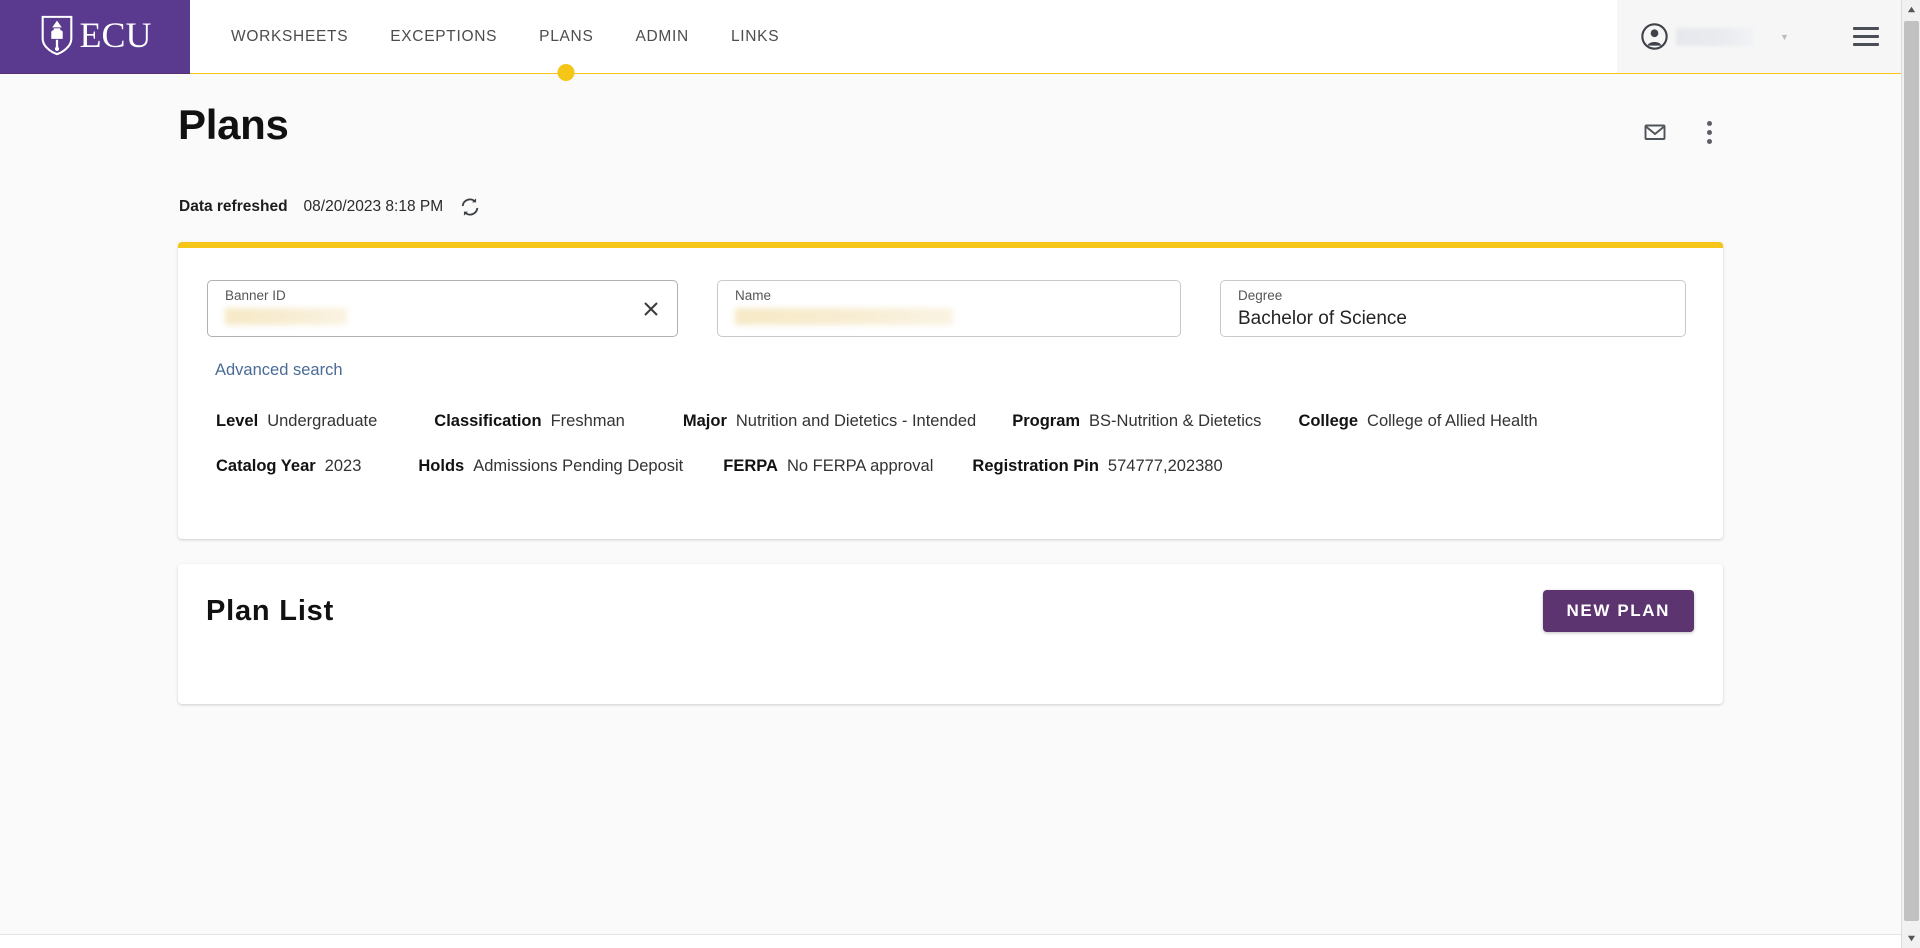  I want to click on nav-item-plans: PLANS, so click(566, 40).